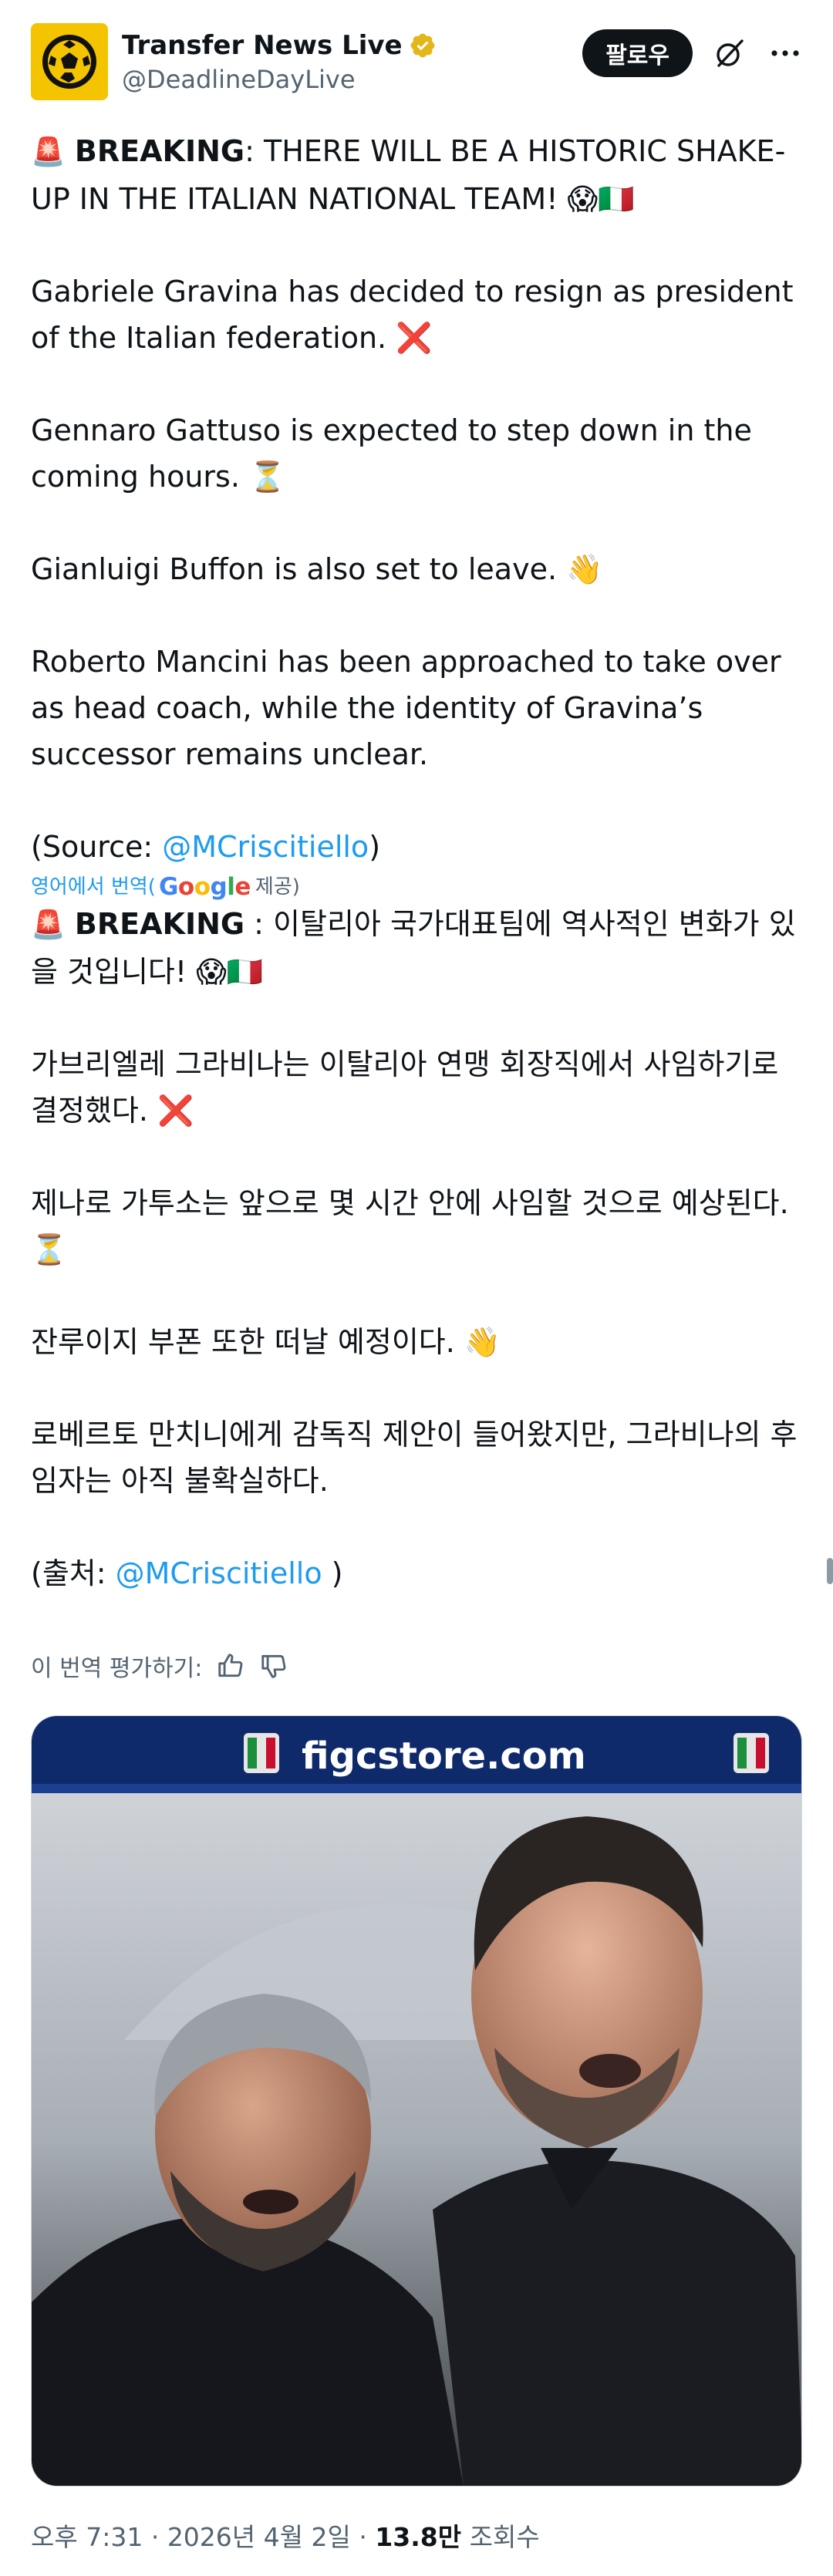 This screenshot has height=2576, width=833. Describe the element at coordinates (444, 1756) in the screenshot. I see `banner-text: figcstore.com` at that location.